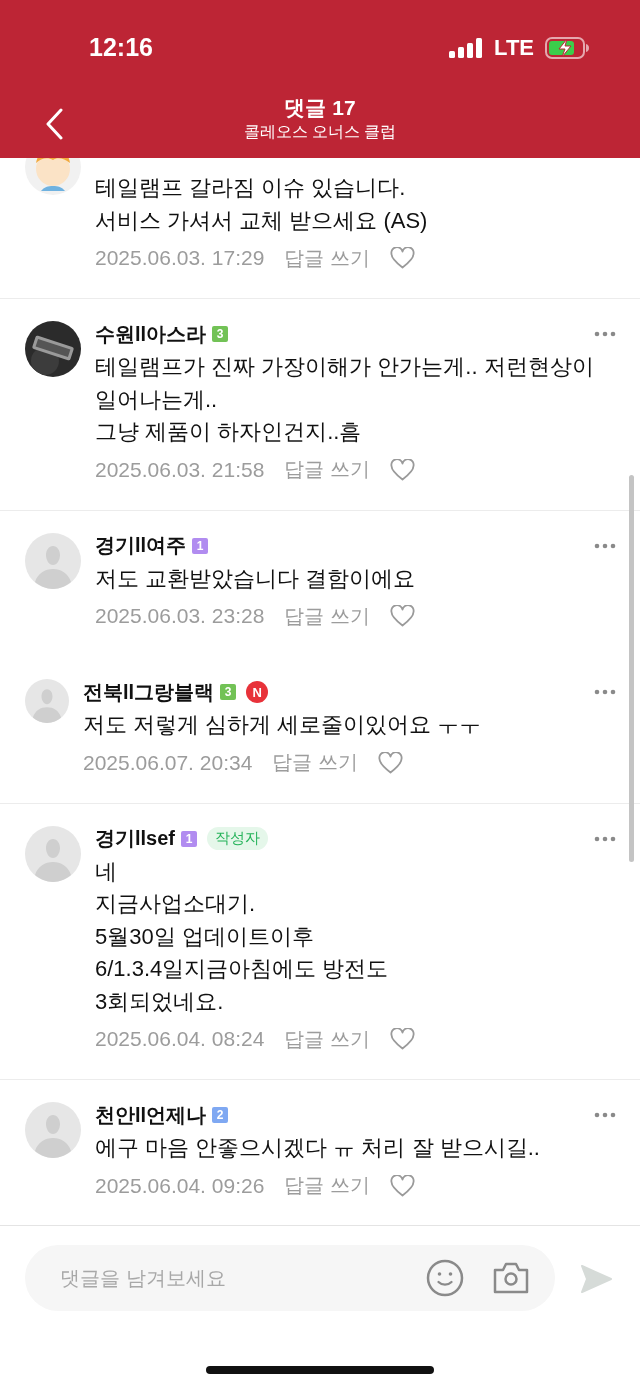  What do you see at coordinates (121, 47) in the screenshot?
I see `status-time: 12:16` at bounding box center [121, 47].